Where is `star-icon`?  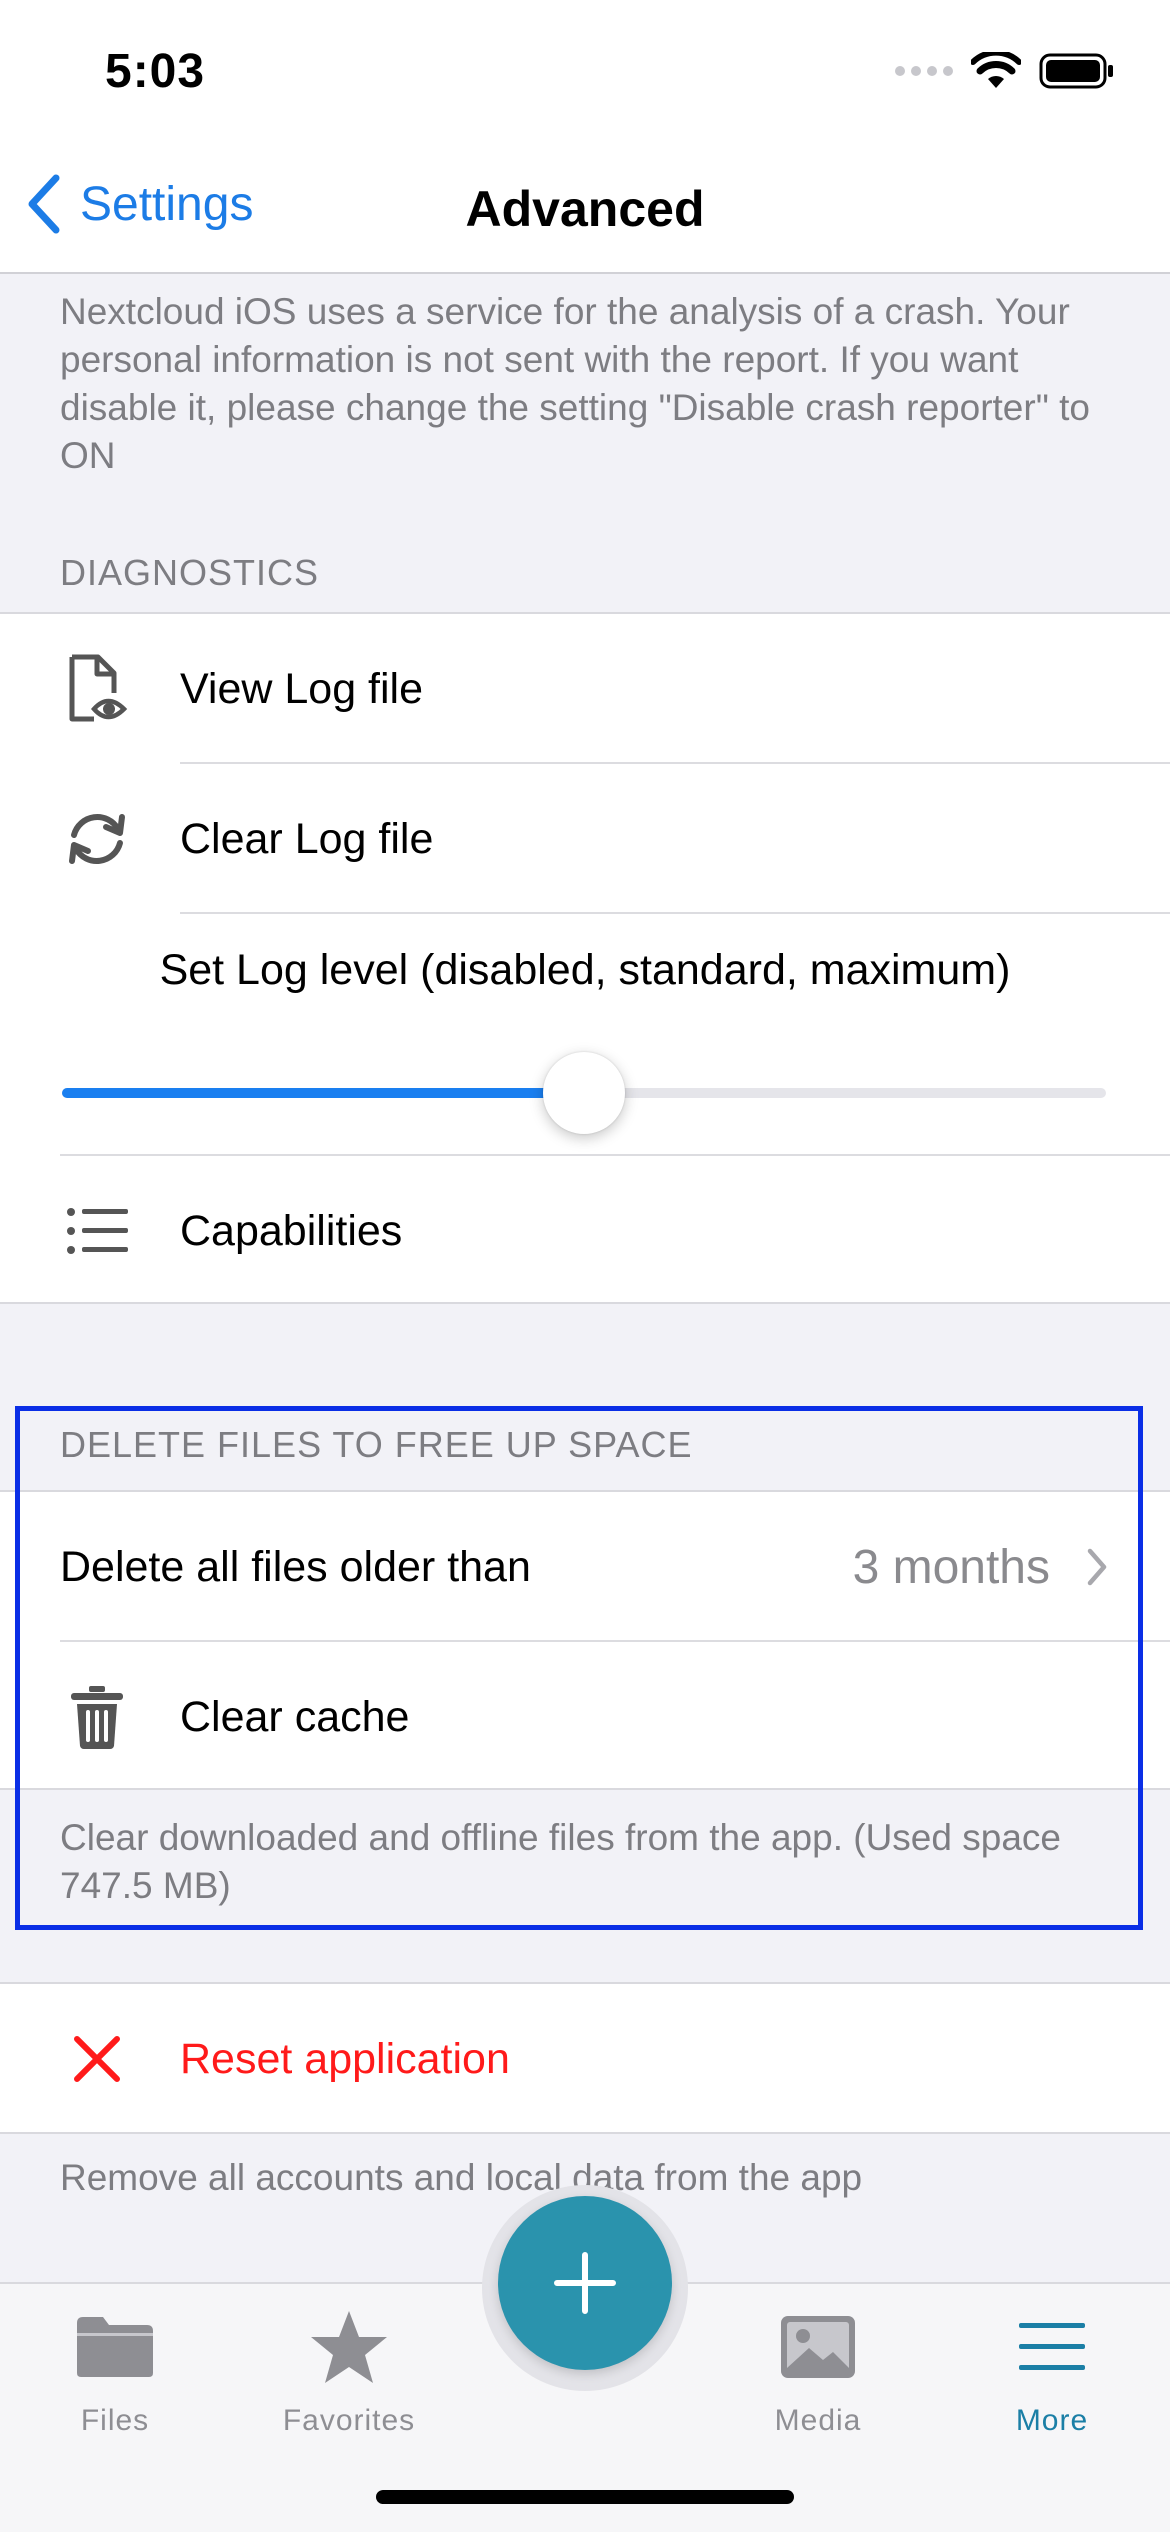 star-icon is located at coordinates (349, 2347).